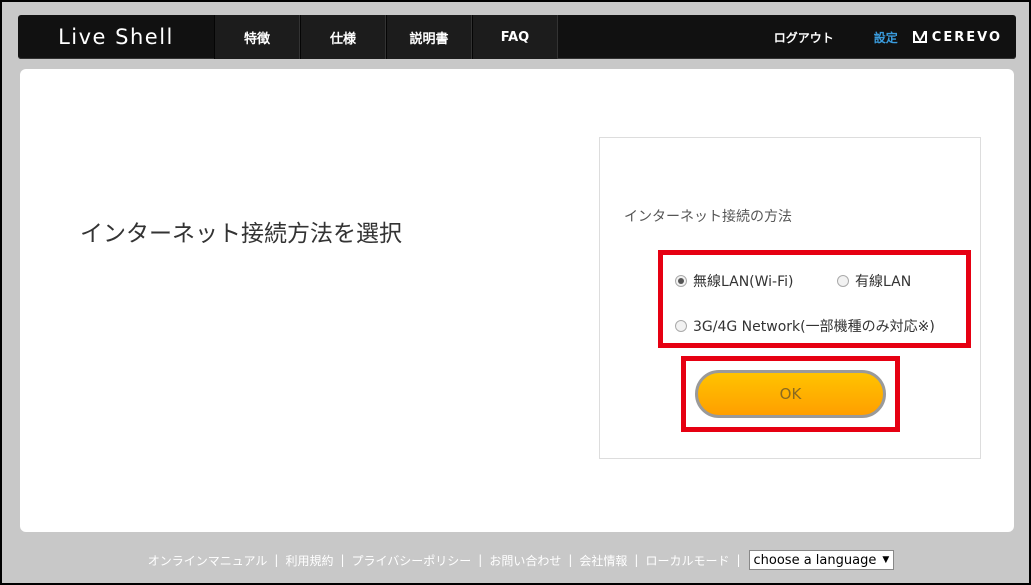 The width and height of the screenshot is (1031, 585). What do you see at coordinates (886, 560) in the screenshot?
I see `chevron-down-icon: ▼` at bounding box center [886, 560].